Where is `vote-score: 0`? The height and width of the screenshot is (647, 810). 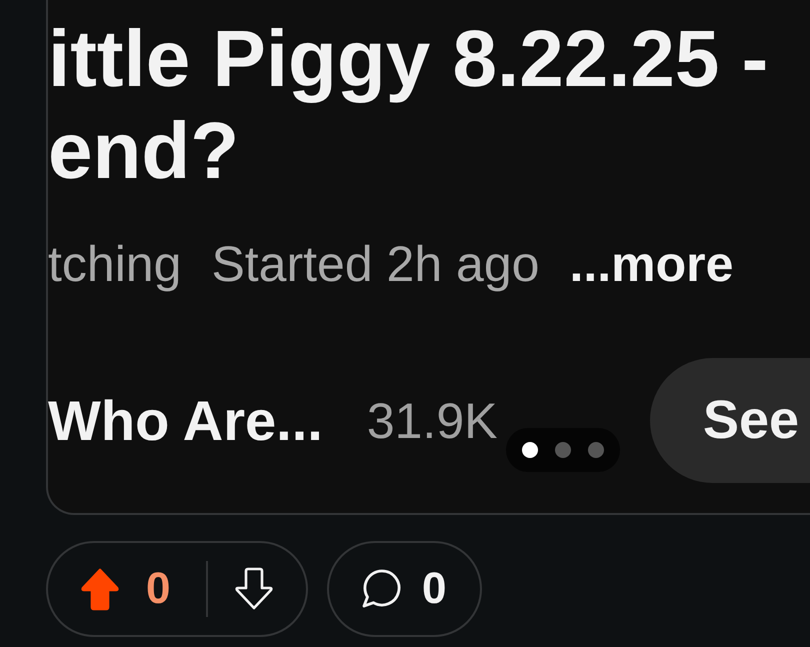 vote-score: 0 is located at coordinates (158, 589).